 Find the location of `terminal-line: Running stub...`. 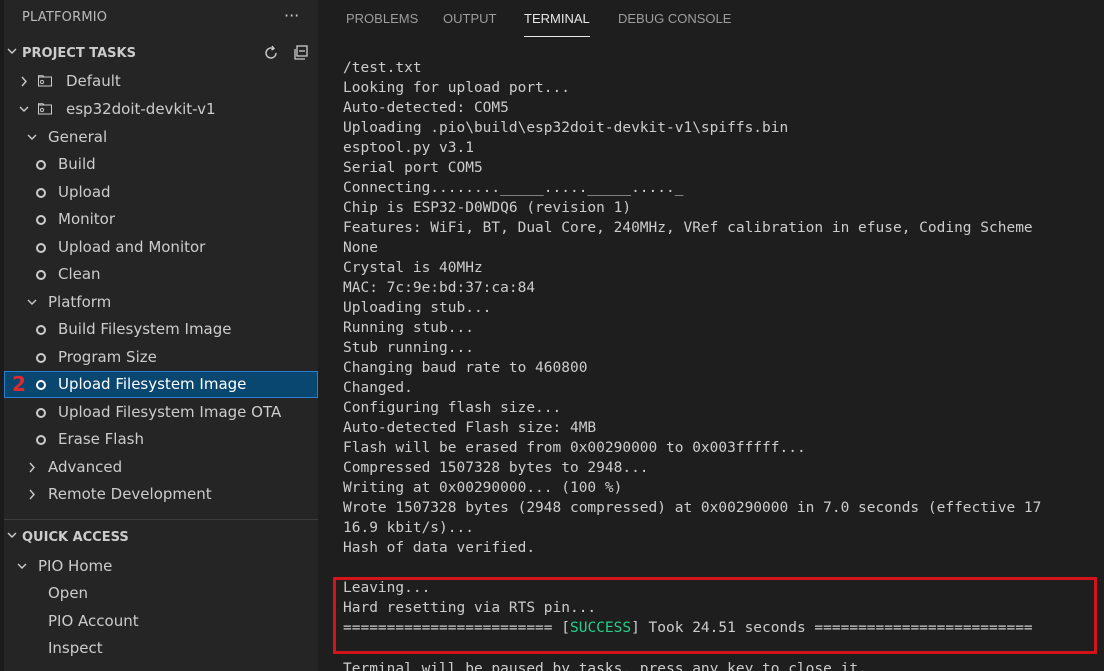

terminal-line: Running stub... is located at coordinates (408, 328).